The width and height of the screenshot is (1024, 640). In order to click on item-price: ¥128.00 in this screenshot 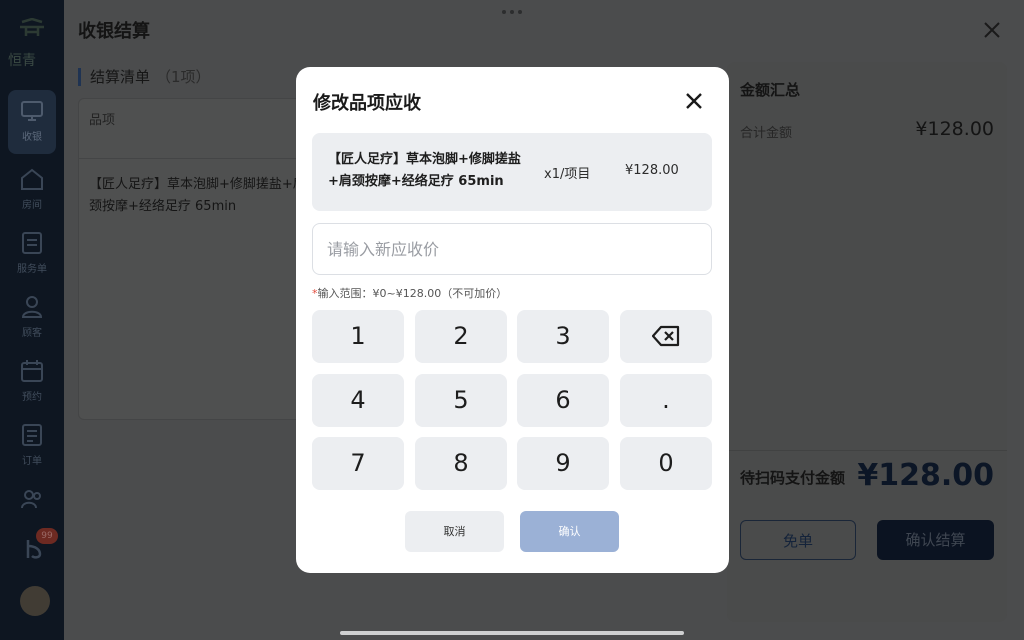, I will do `click(652, 170)`.